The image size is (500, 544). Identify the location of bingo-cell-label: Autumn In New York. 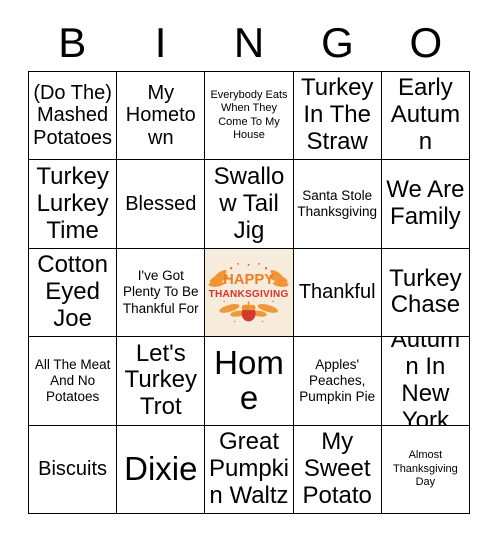
(425, 381).